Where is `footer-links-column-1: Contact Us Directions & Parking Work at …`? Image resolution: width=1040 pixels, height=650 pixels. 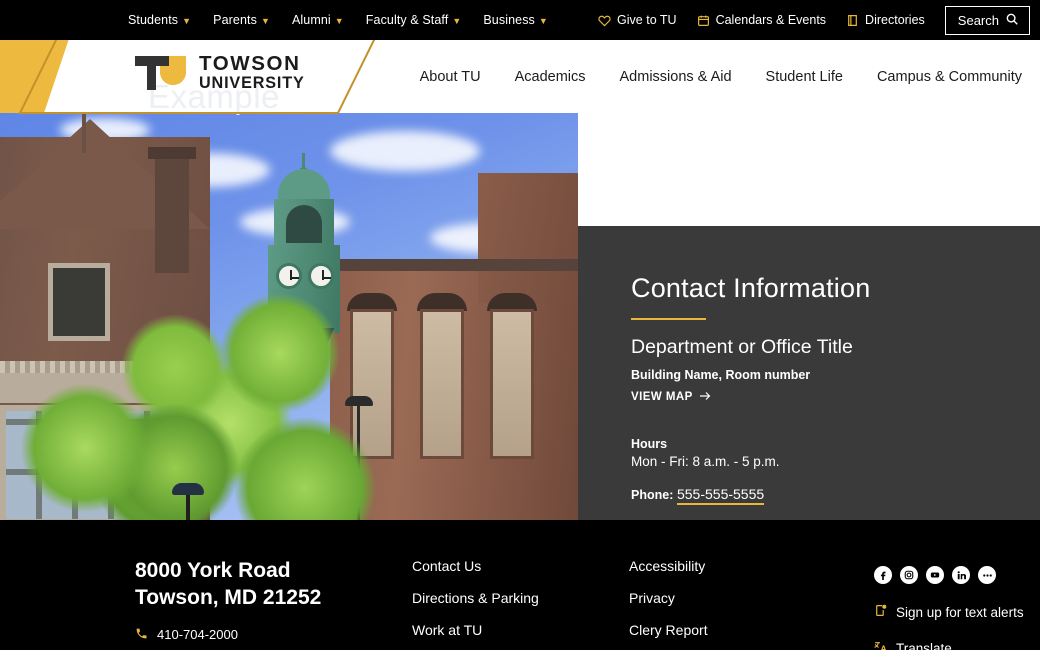 footer-links-column-1: Contact Us Directions & Parking Work at … is located at coordinates (475, 598).